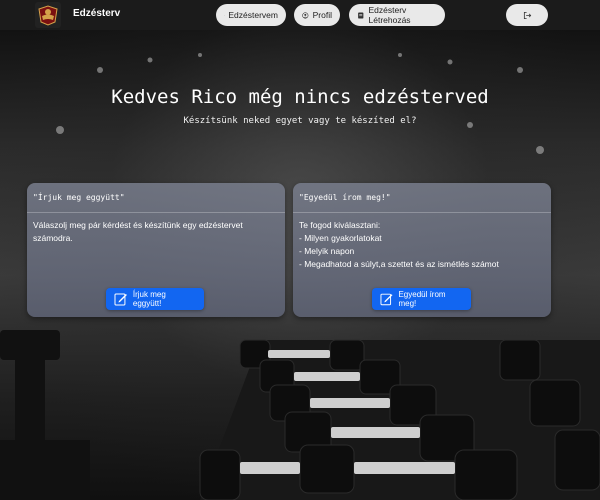  I want to click on list-item: - Melyik napon, so click(327, 251).